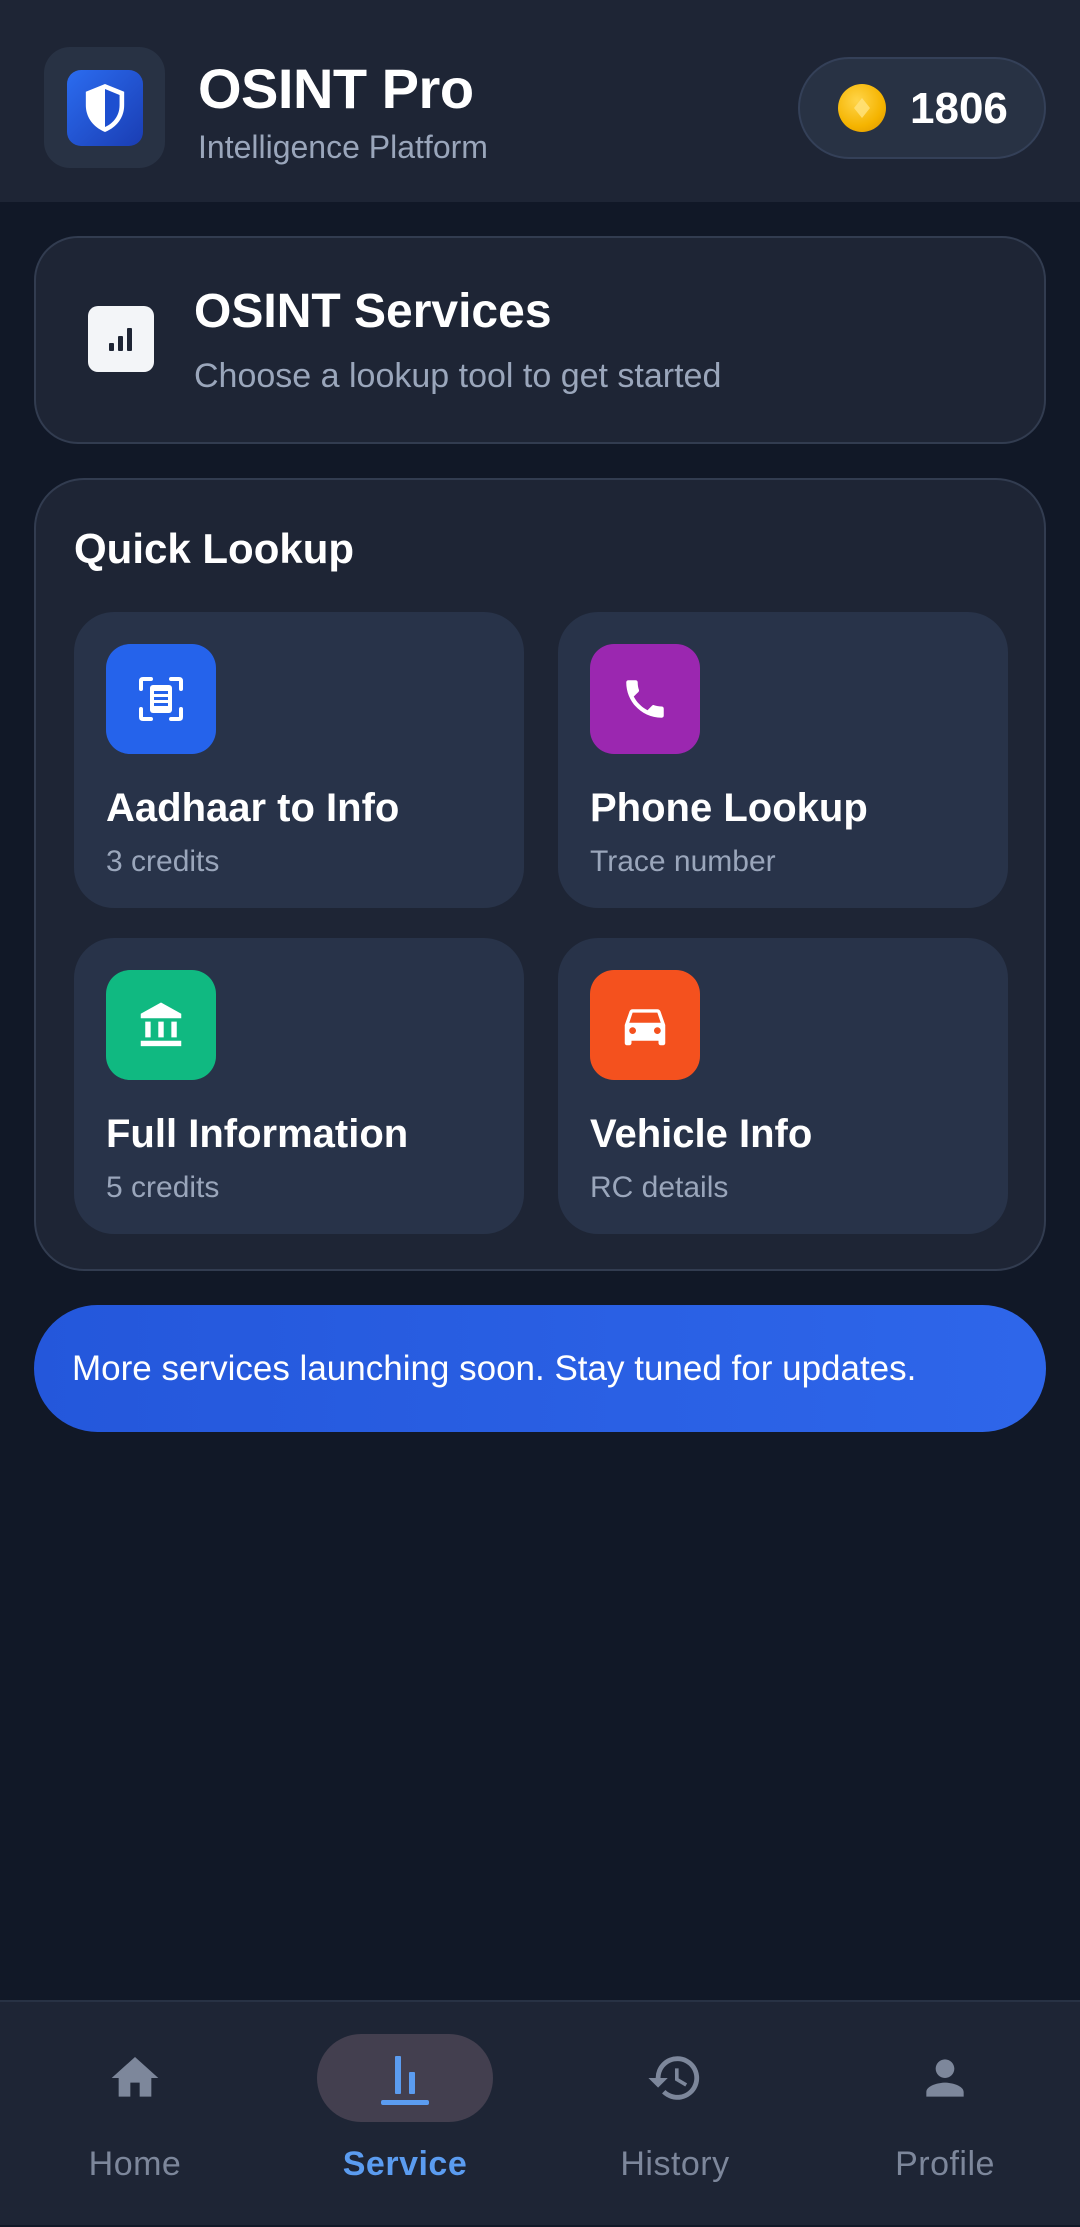 This screenshot has height=2227, width=1080. I want to click on app-header: OSINT Pro Intelligence Platform 1806, so click(540, 101).